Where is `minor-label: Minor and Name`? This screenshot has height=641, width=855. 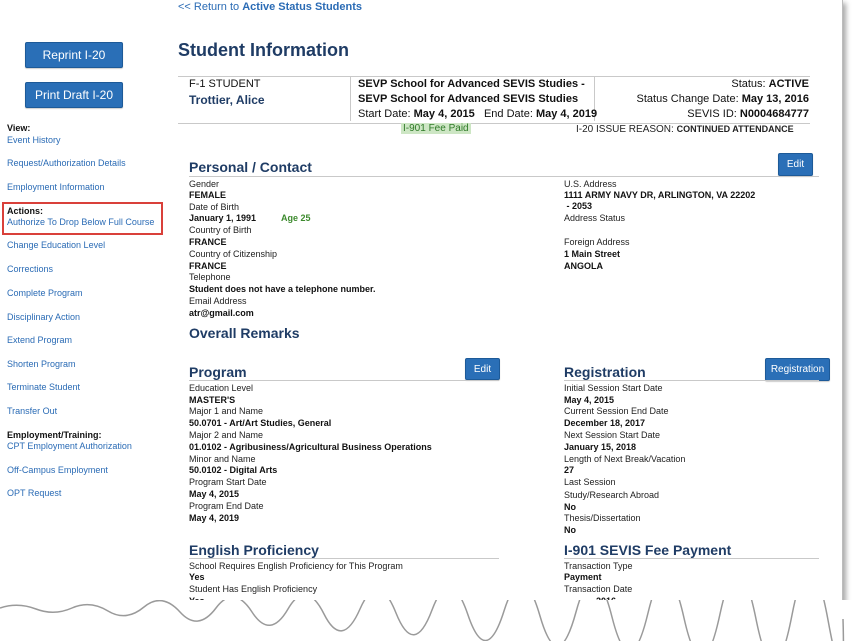 minor-label: Minor and Name is located at coordinates (222, 459).